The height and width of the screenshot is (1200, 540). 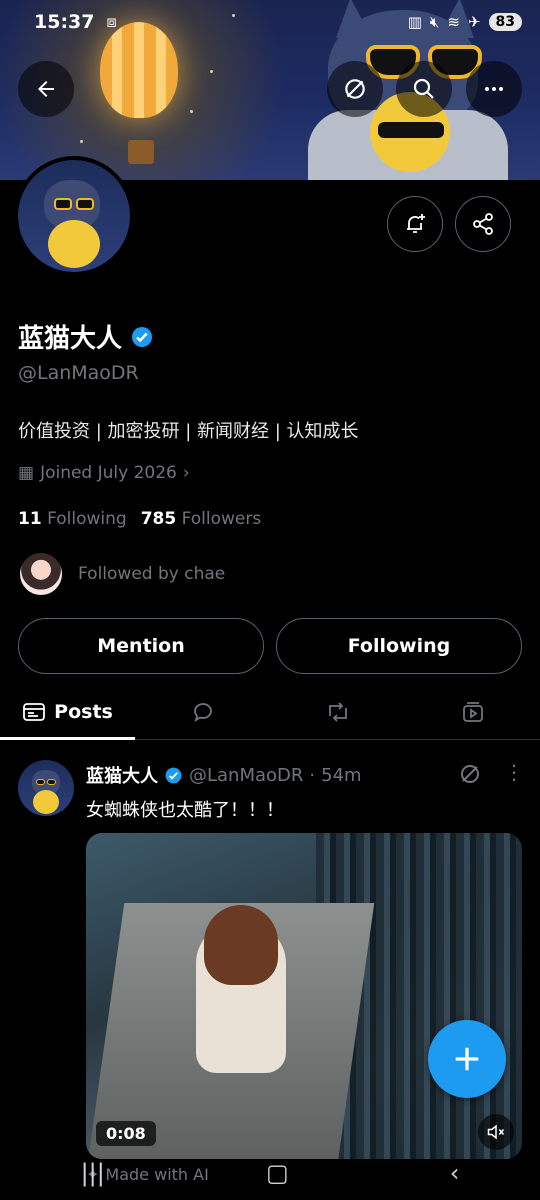 I want to click on arrow-left-icon, so click(x=46, y=89).